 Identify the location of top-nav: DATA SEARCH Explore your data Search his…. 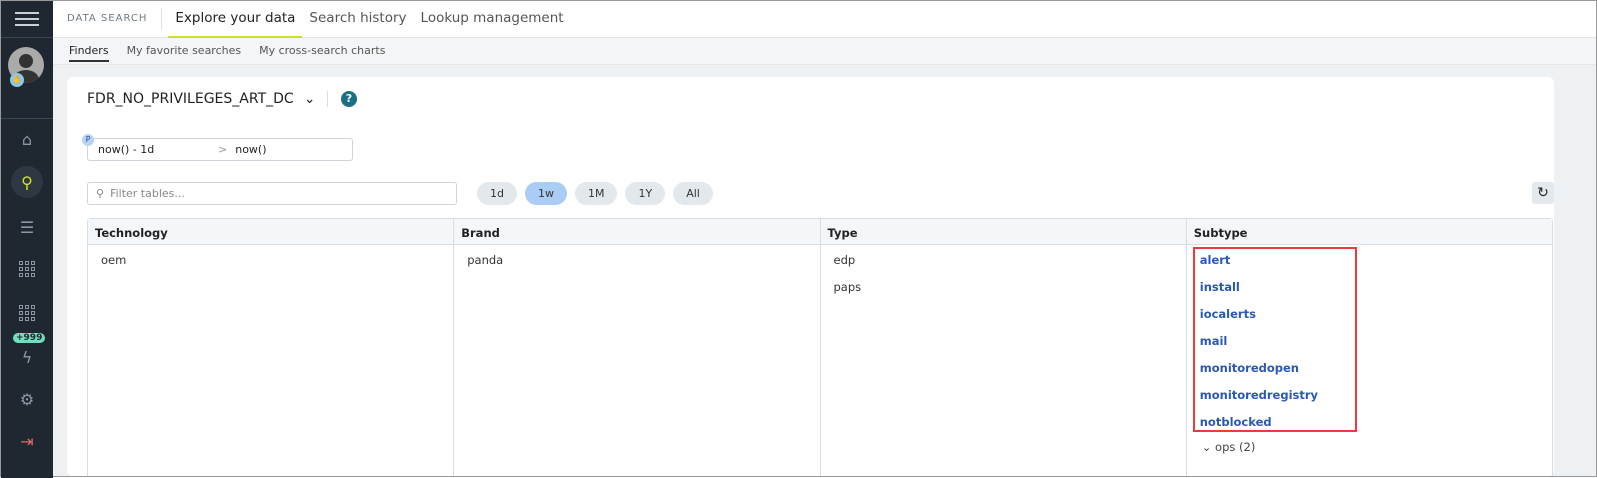
(824, 19).